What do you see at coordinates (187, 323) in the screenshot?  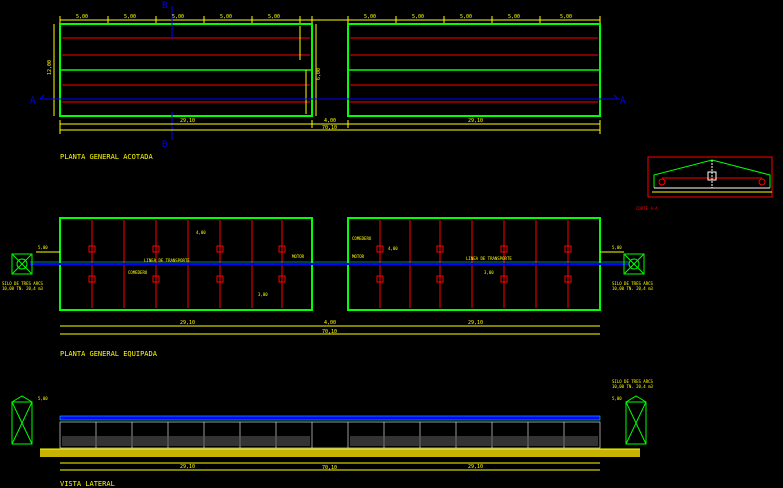 I see `dim-block-left-2: 29,10` at bounding box center [187, 323].